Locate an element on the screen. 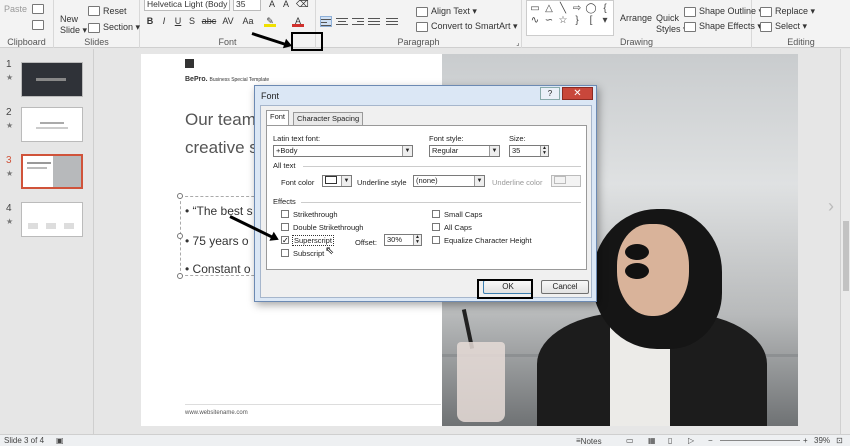  new-slide-dropdown: Slide ▾ is located at coordinates (73, 30).